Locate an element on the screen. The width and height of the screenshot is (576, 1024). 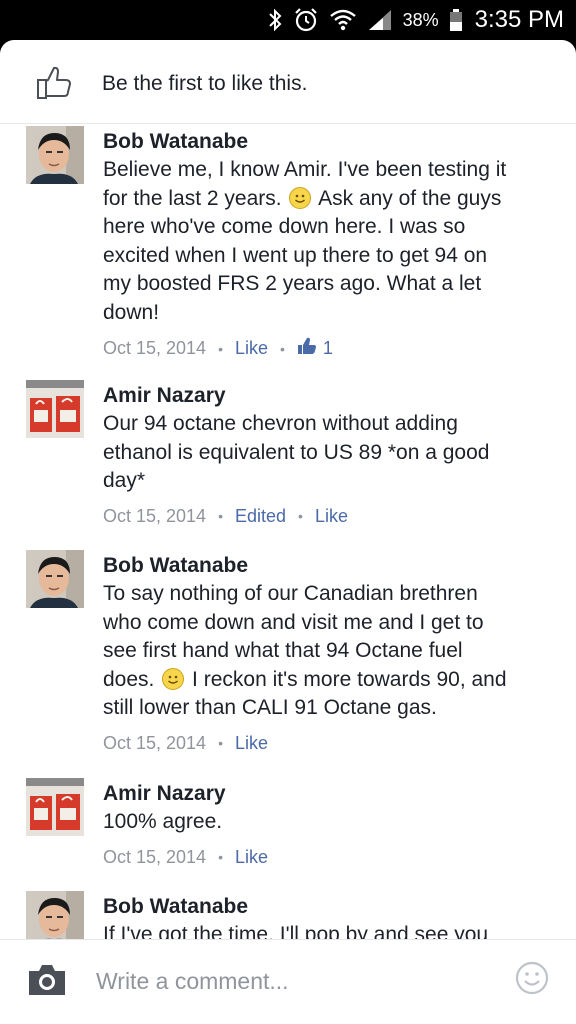
battery-icon is located at coordinates (456, 20).